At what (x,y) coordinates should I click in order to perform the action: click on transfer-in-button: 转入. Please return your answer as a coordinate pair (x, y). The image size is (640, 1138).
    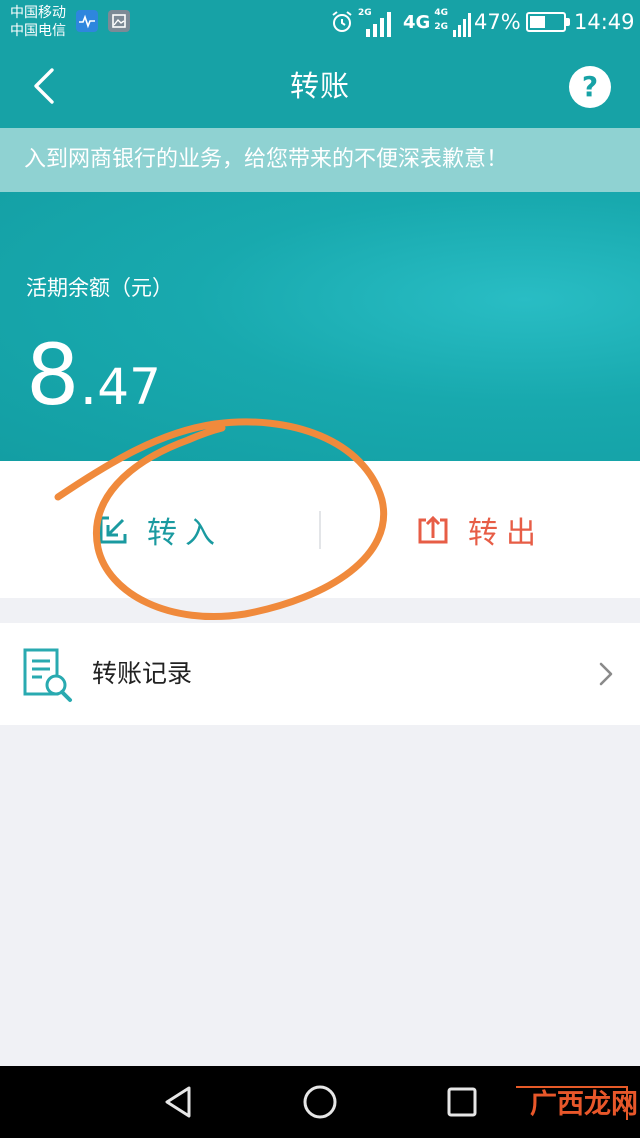
    Looking at the image, I should click on (160, 529).